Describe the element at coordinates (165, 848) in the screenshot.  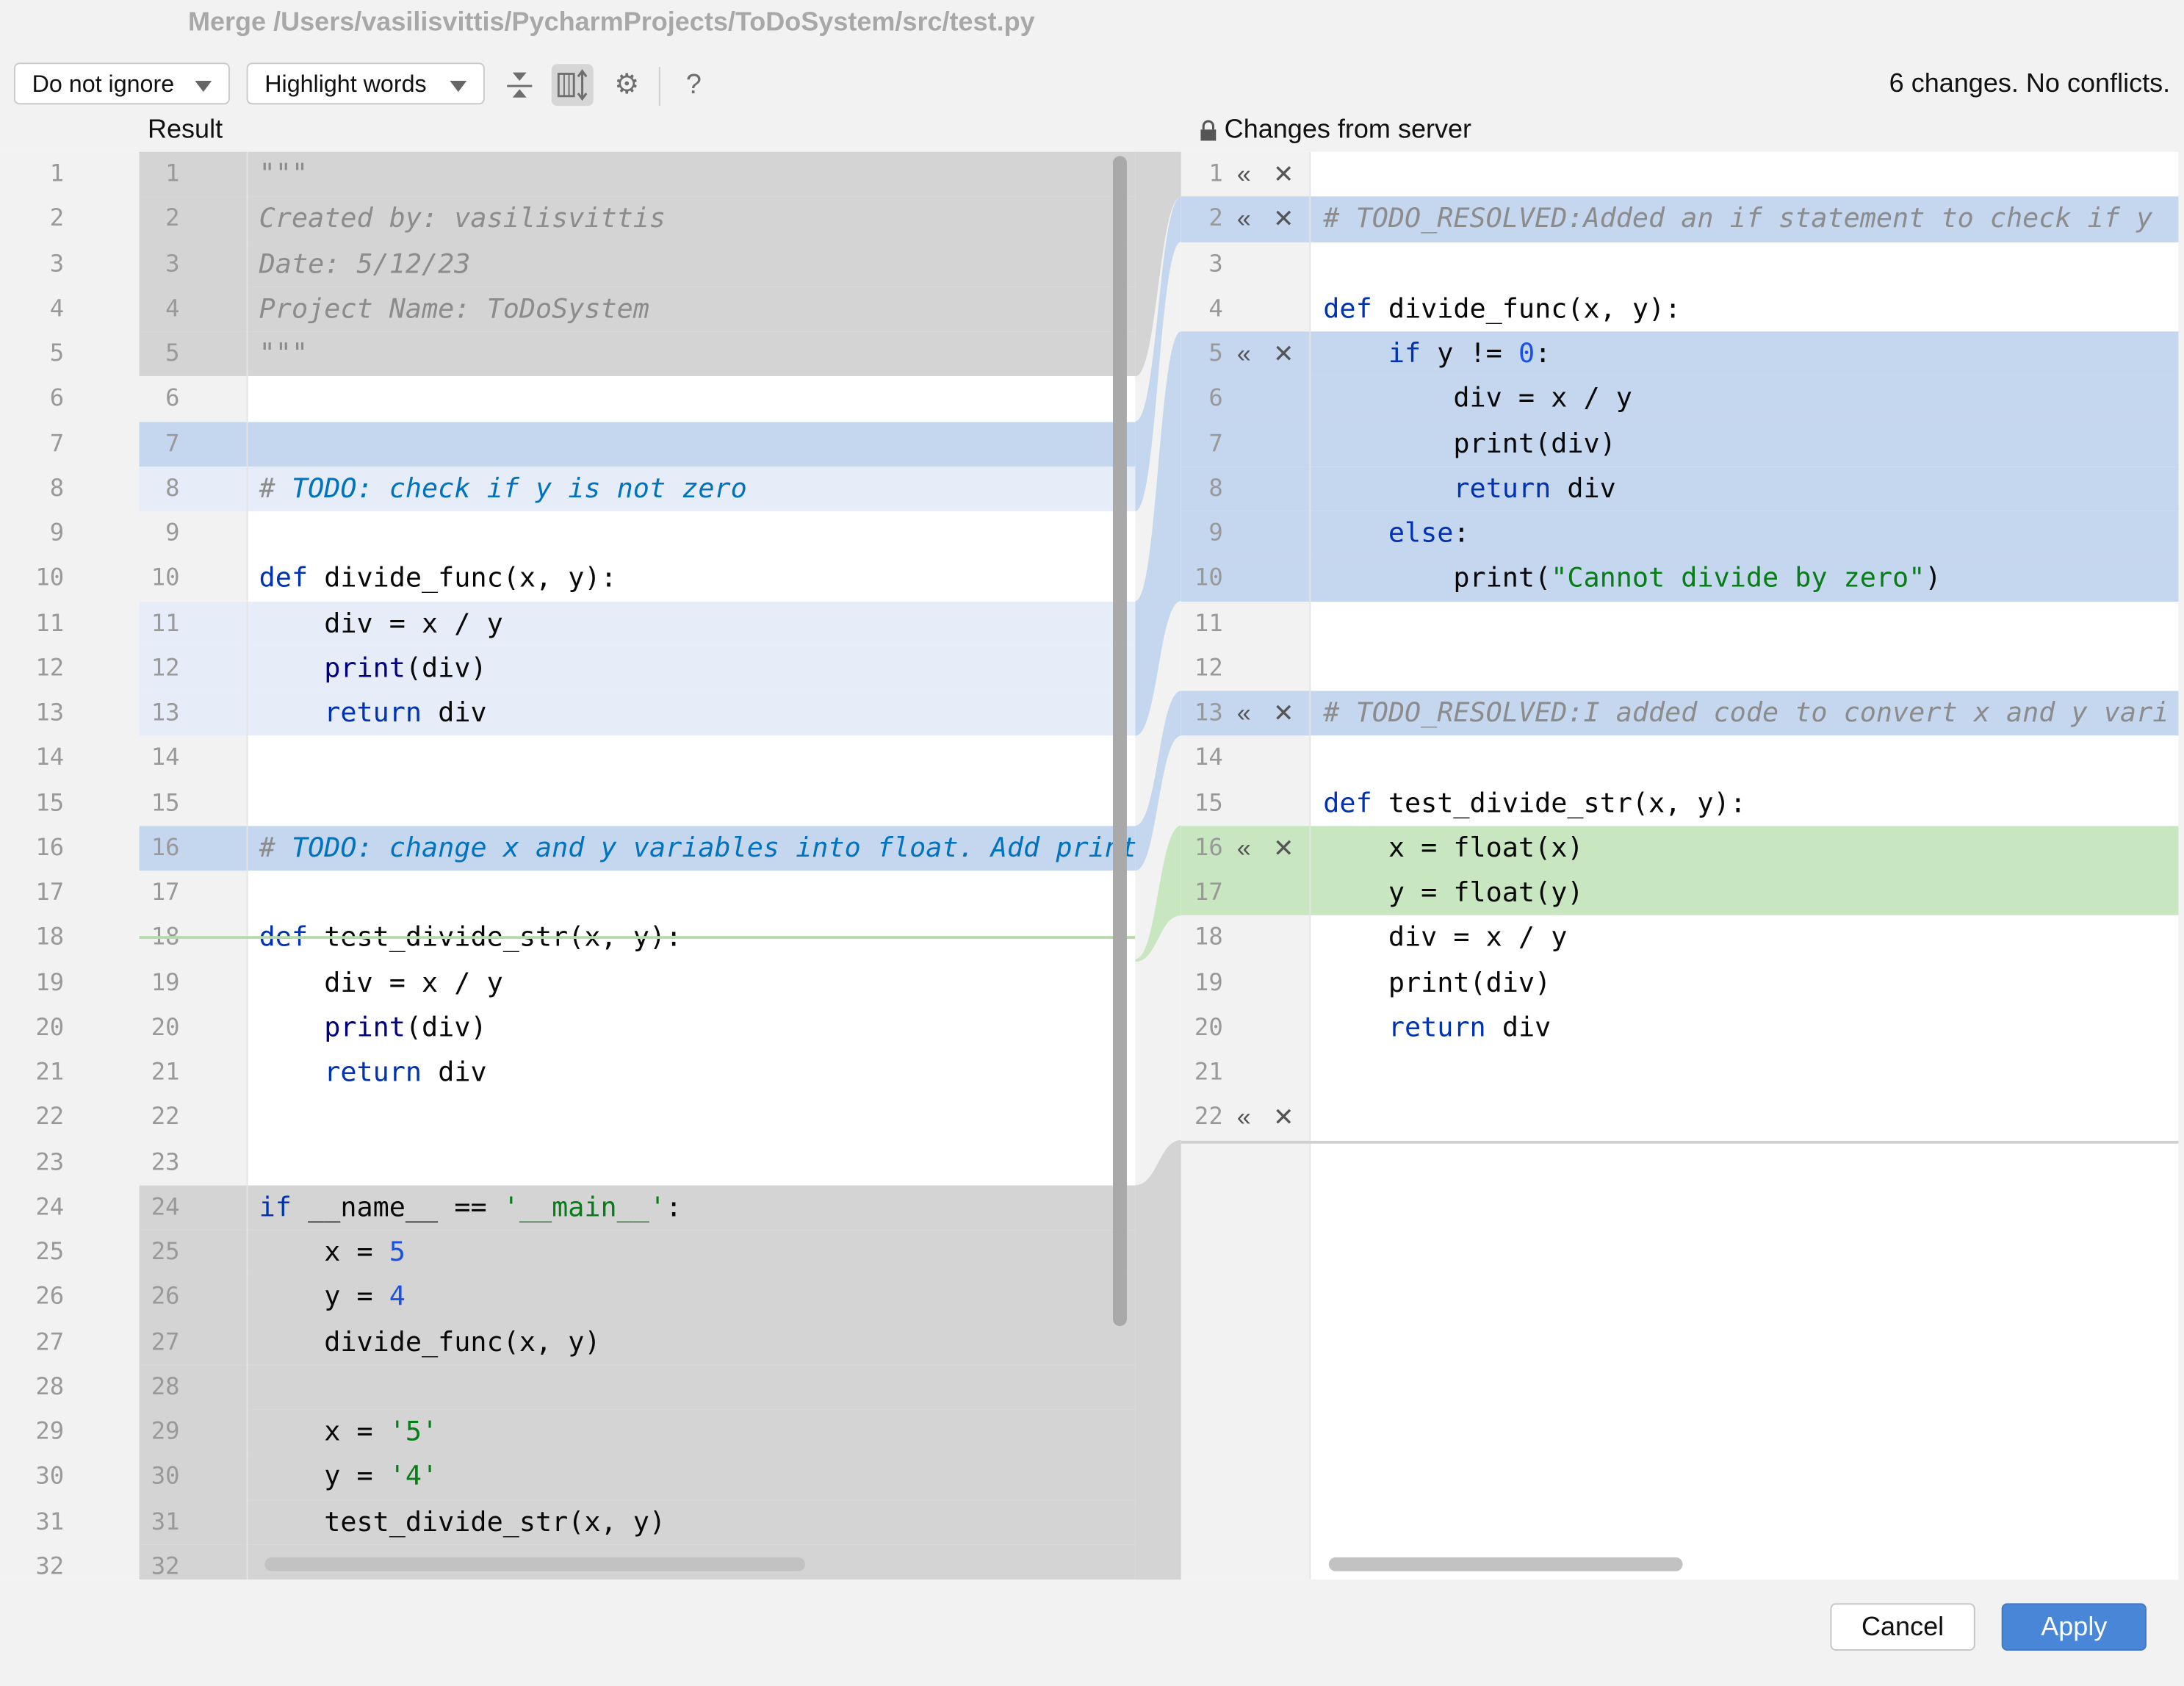
I see `line-number: 16` at that location.